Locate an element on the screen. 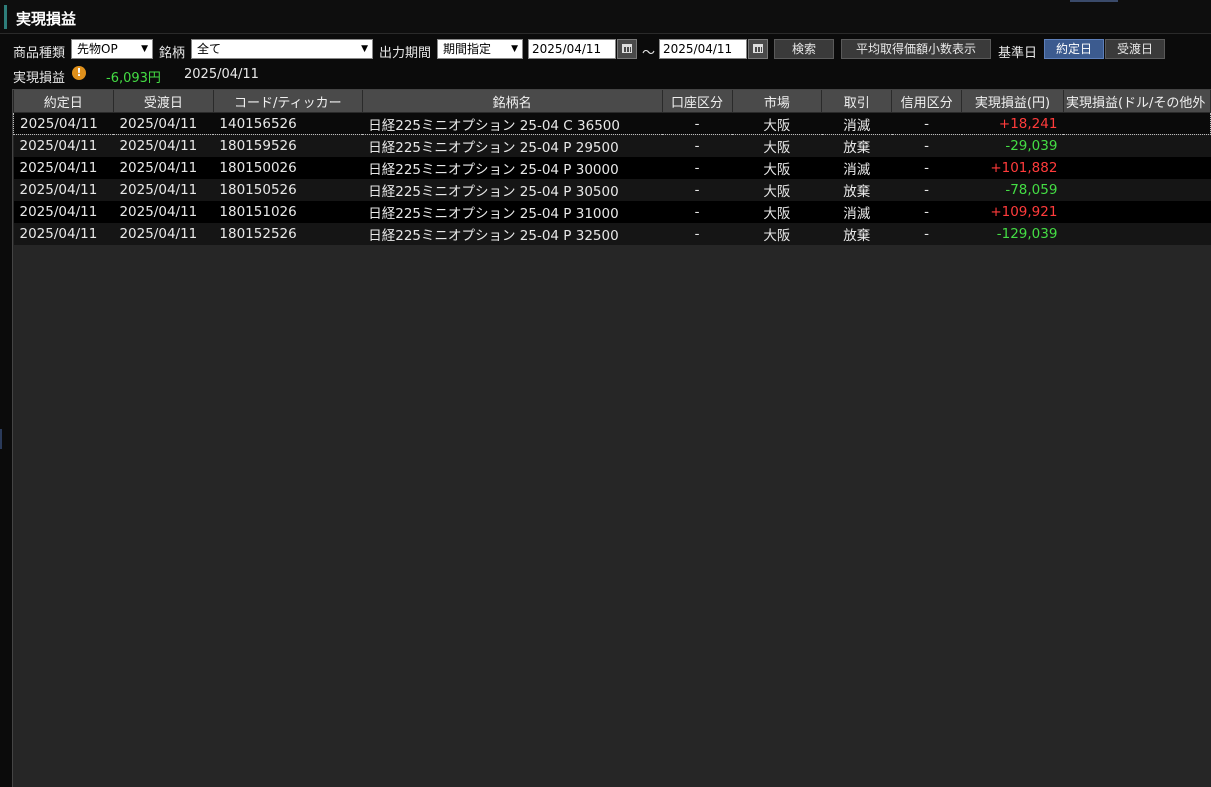 The height and width of the screenshot is (787, 1211). issue-select: 全て ▼ is located at coordinates (282, 49).